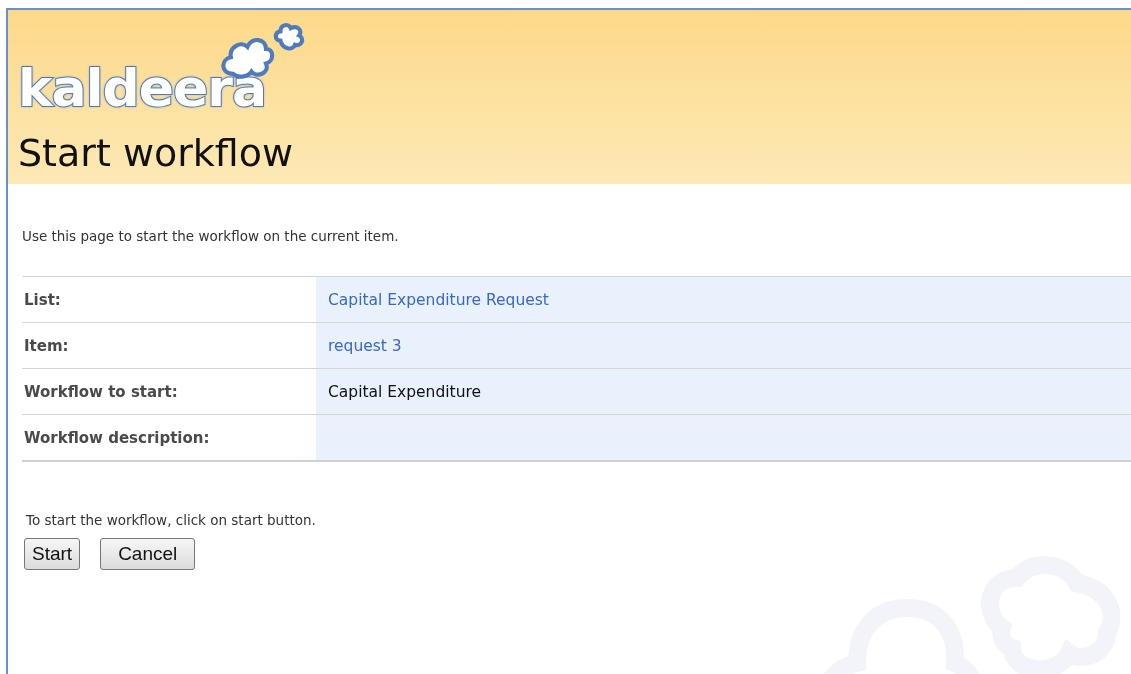  I want to click on field-value: Capital Expenditure, so click(405, 391).